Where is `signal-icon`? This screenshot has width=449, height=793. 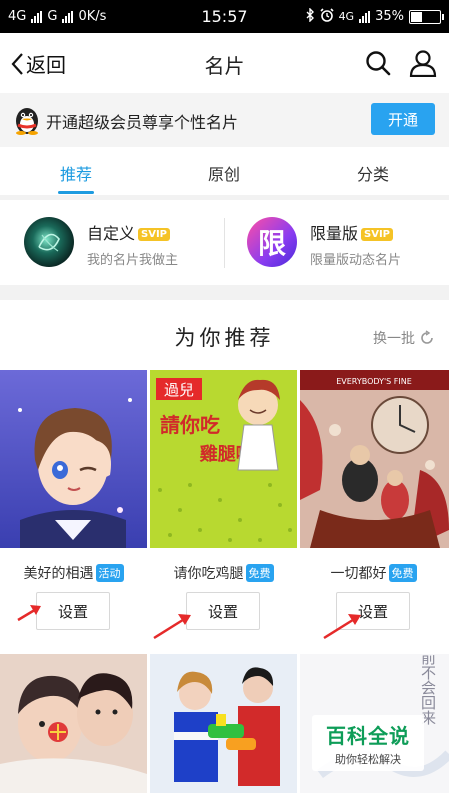 signal-icon is located at coordinates (37, 16).